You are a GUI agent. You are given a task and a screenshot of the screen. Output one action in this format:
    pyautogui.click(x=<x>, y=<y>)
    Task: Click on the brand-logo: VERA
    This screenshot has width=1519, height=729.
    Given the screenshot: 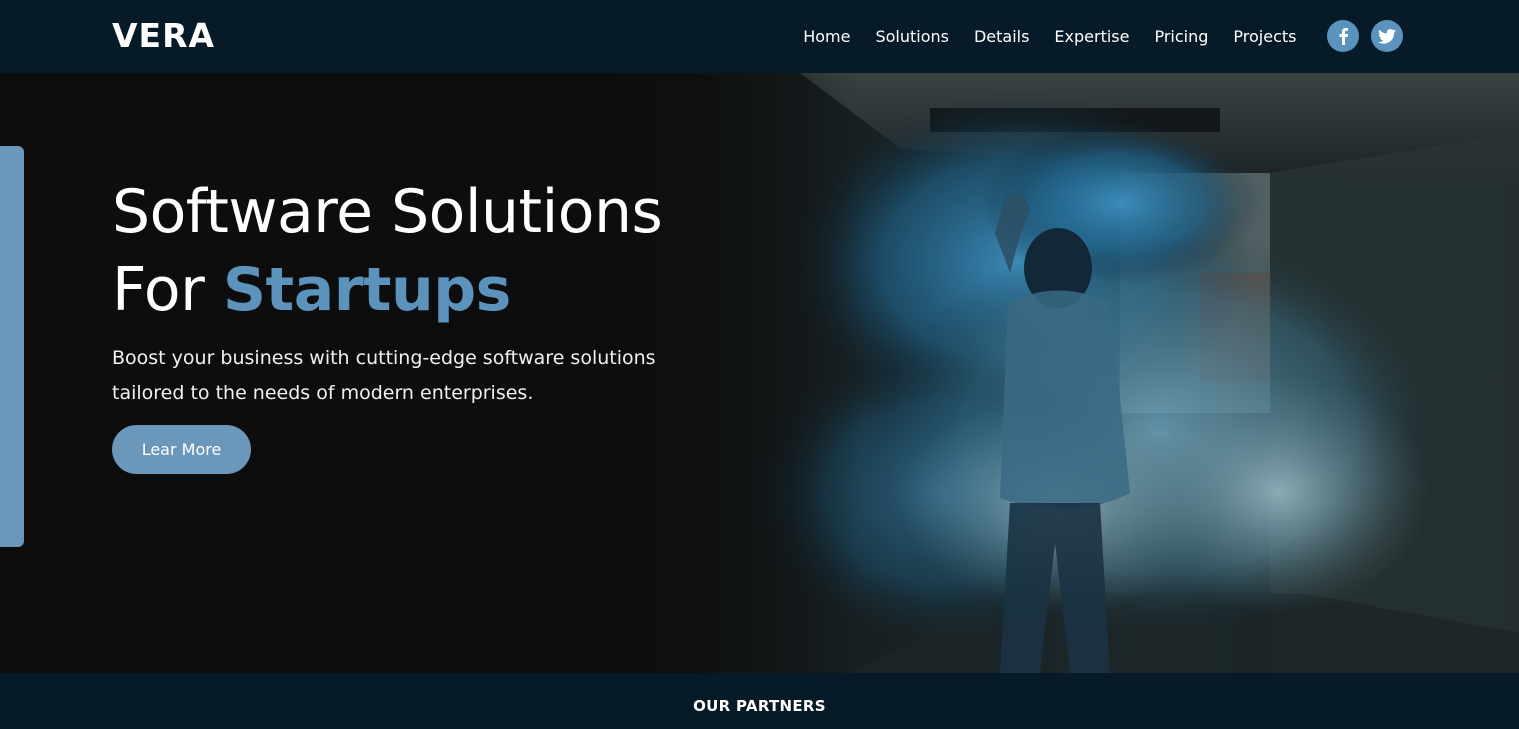 What is the action you would take?
    pyautogui.click(x=163, y=36)
    